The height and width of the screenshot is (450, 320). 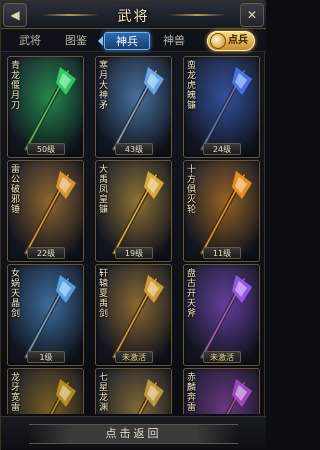 I want to click on weapon-name: 盘古开天斧, so click(x=192, y=294).